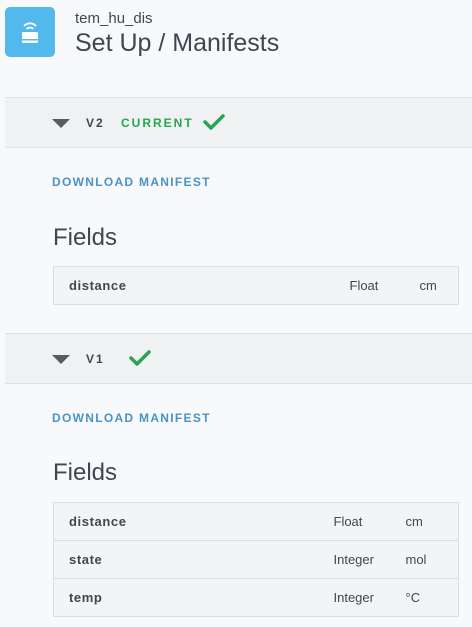  What do you see at coordinates (432, 597) in the screenshot?
I see `field-unit: °C` at bounding box center [432, 597].